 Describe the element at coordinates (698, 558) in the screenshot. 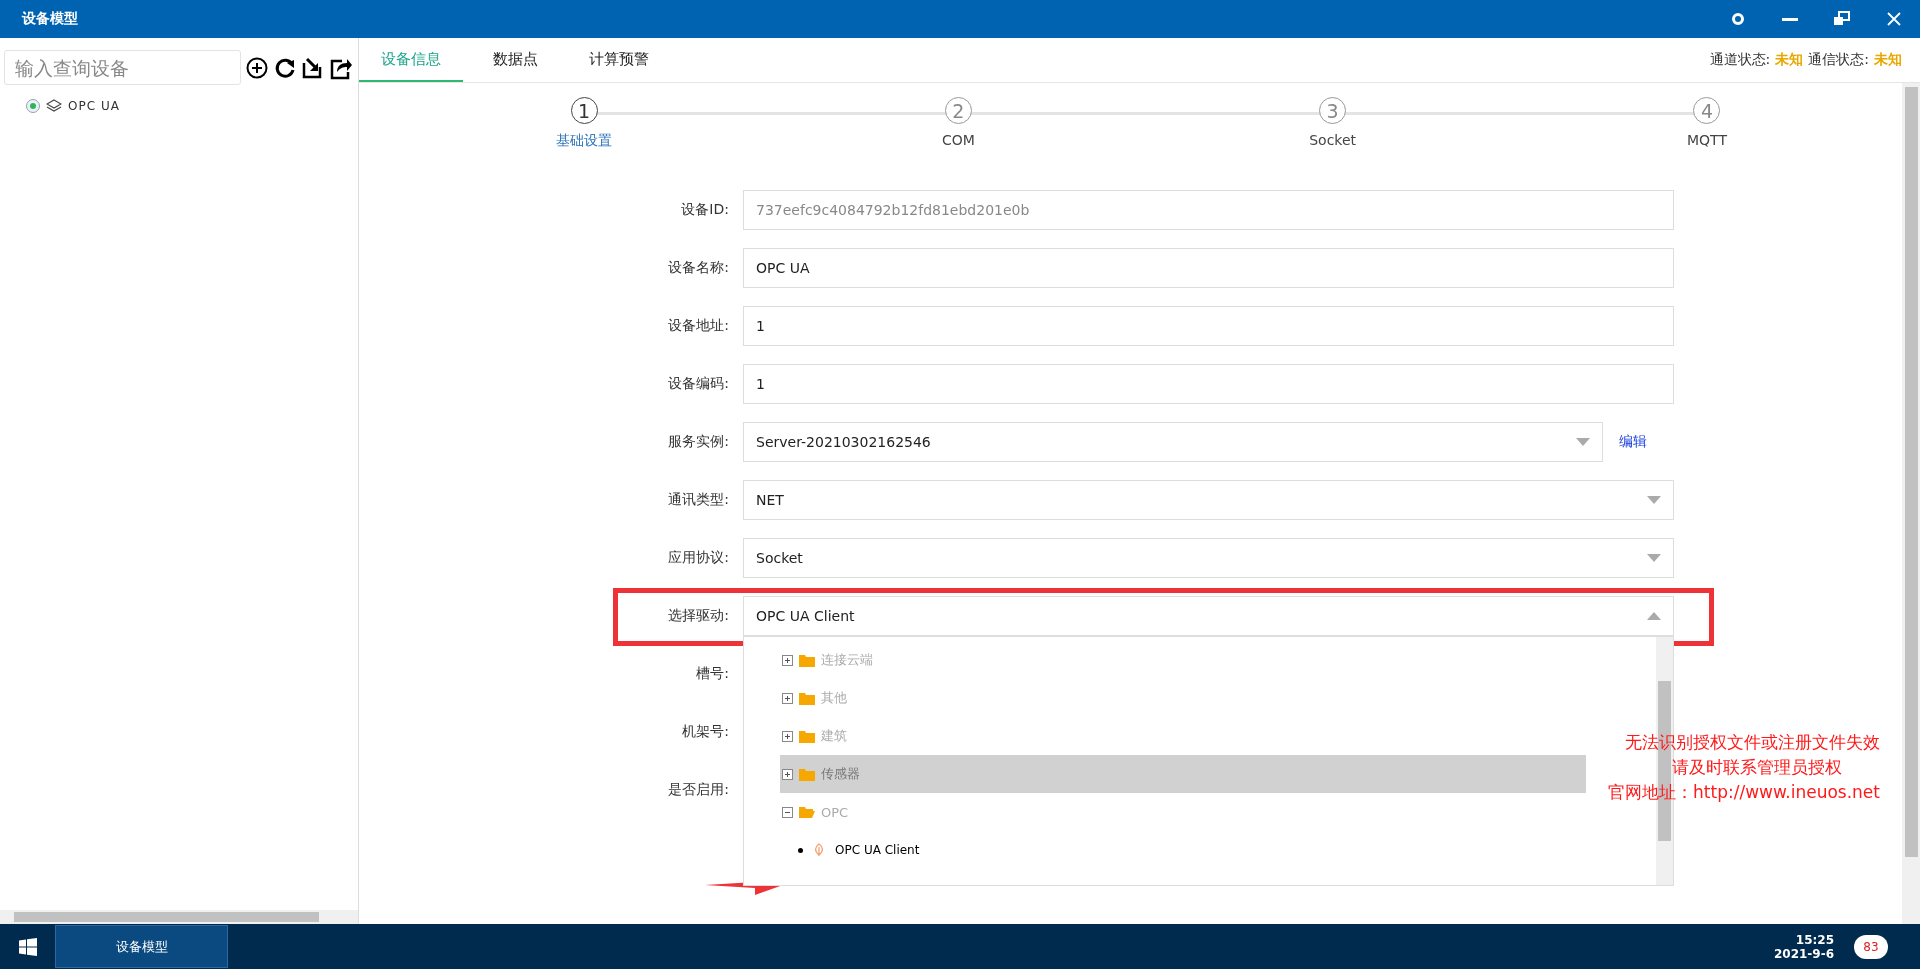

I see `field-label: 应用协议:` at that location.